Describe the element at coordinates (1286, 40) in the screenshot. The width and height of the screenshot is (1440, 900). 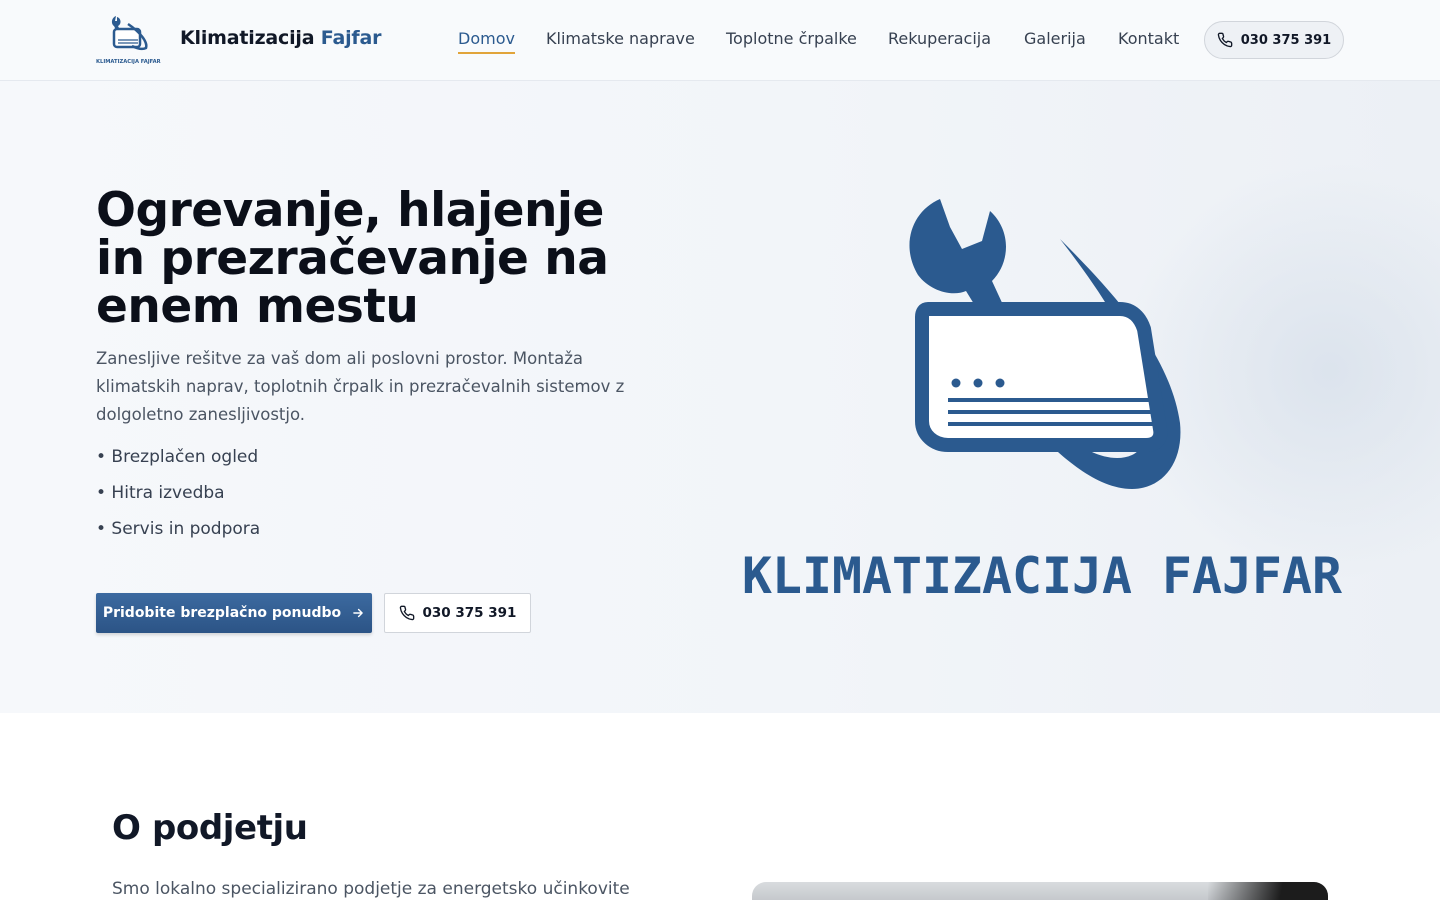
I see `header-phone-label: 030 375 391` at that location.